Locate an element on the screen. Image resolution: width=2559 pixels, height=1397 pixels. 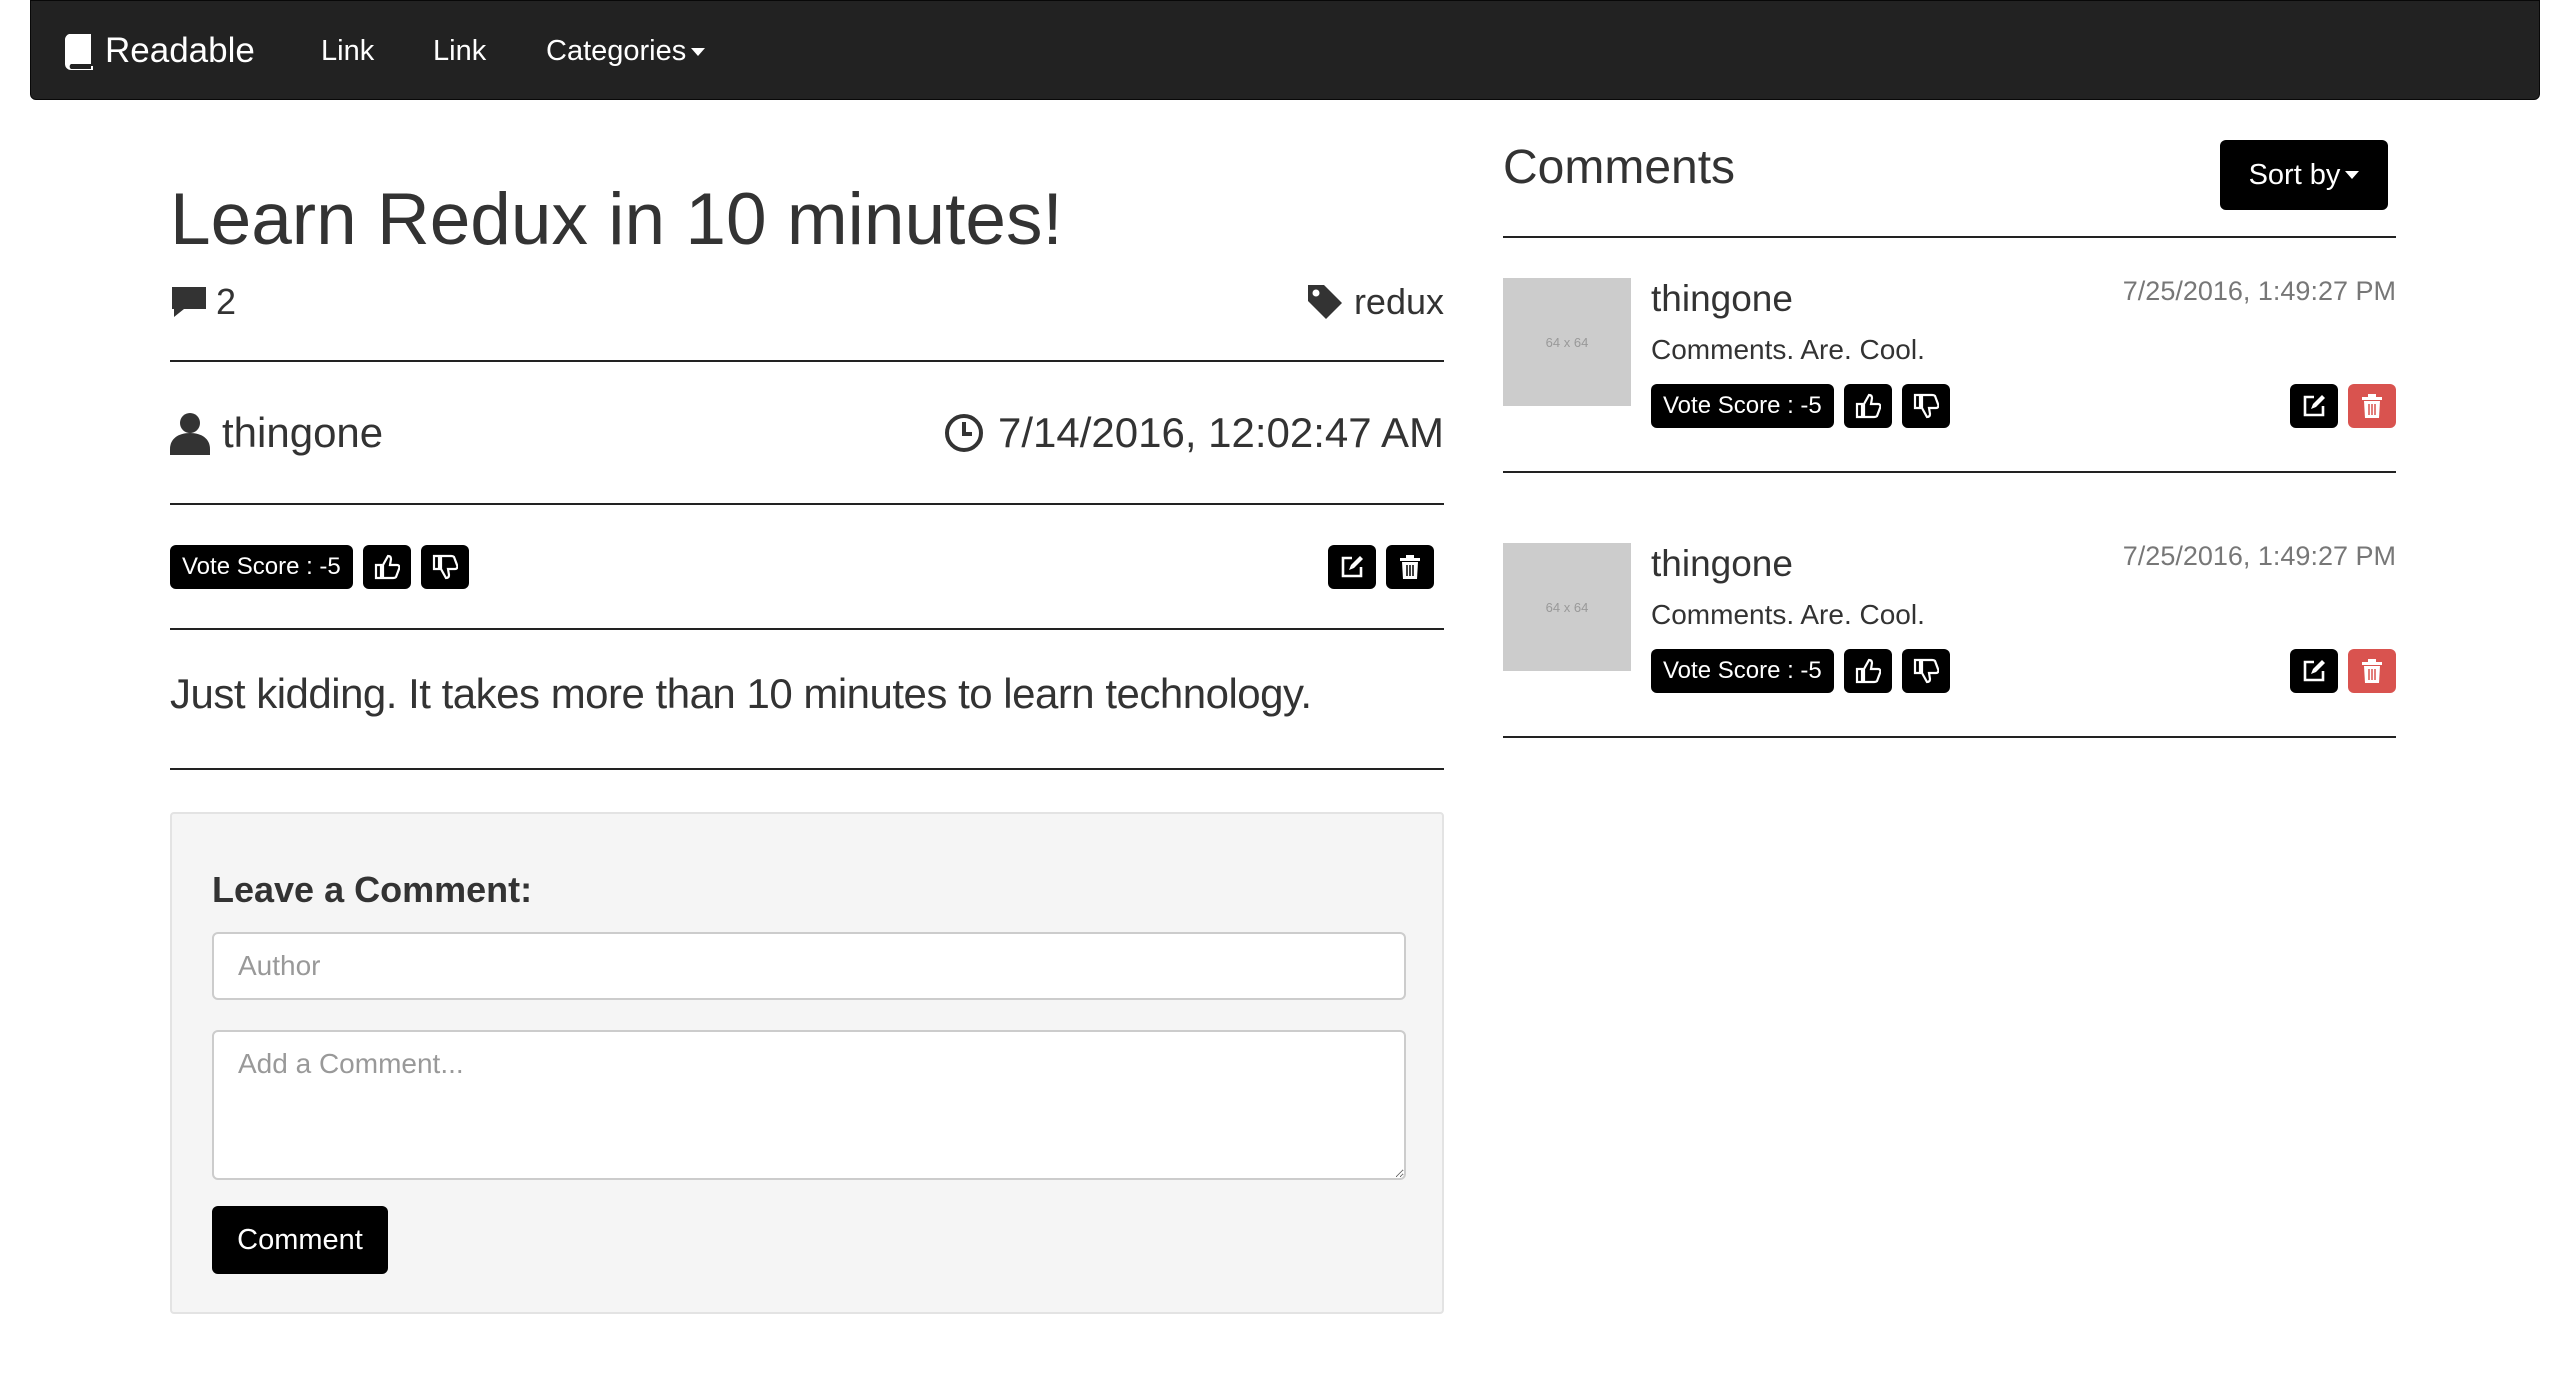
user-icon is located at coordinates (190, 434).